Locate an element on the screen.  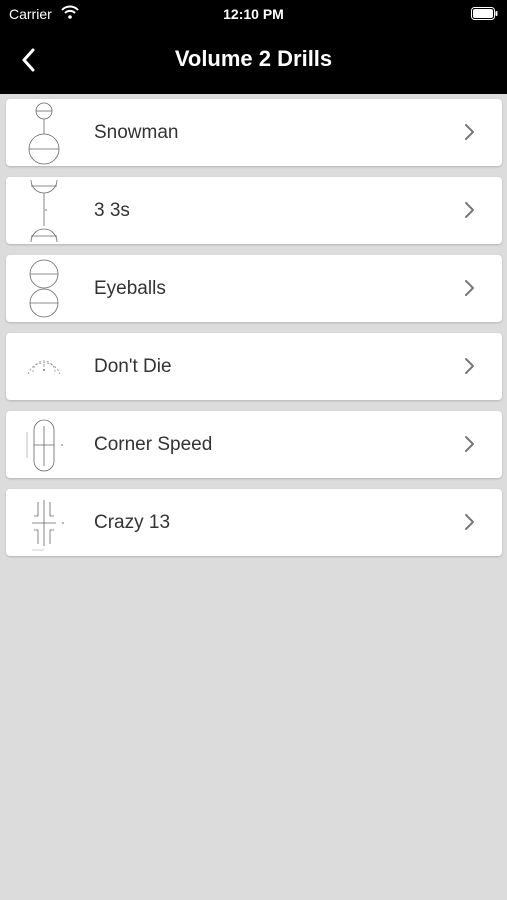
battery-icon is located at coordinates (484, 13).